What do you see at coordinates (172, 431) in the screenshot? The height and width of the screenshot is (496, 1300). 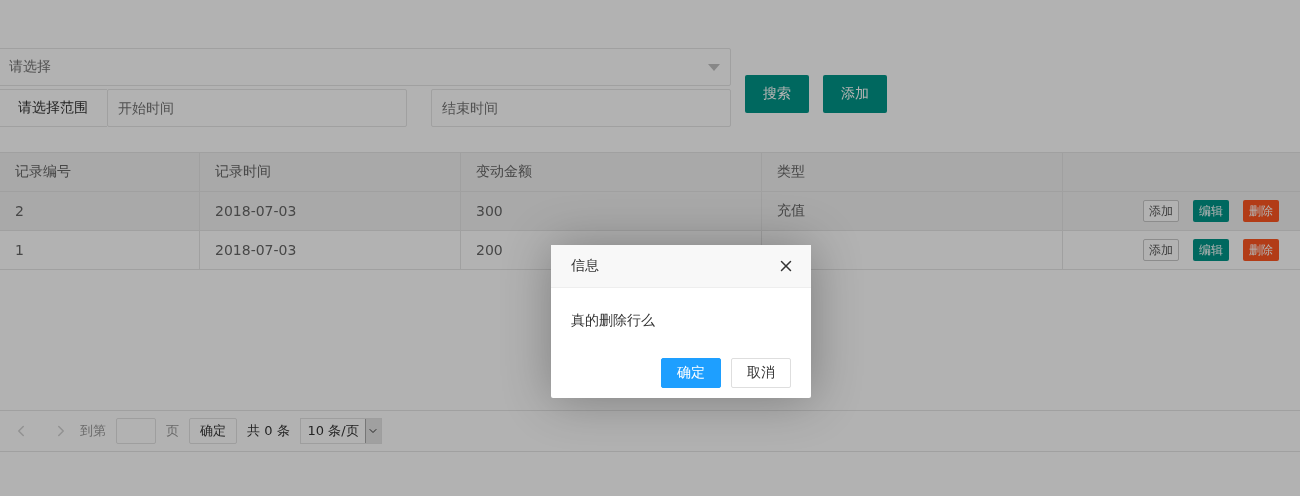 I see `page-unit: 页` at bounding box center [172, 431].